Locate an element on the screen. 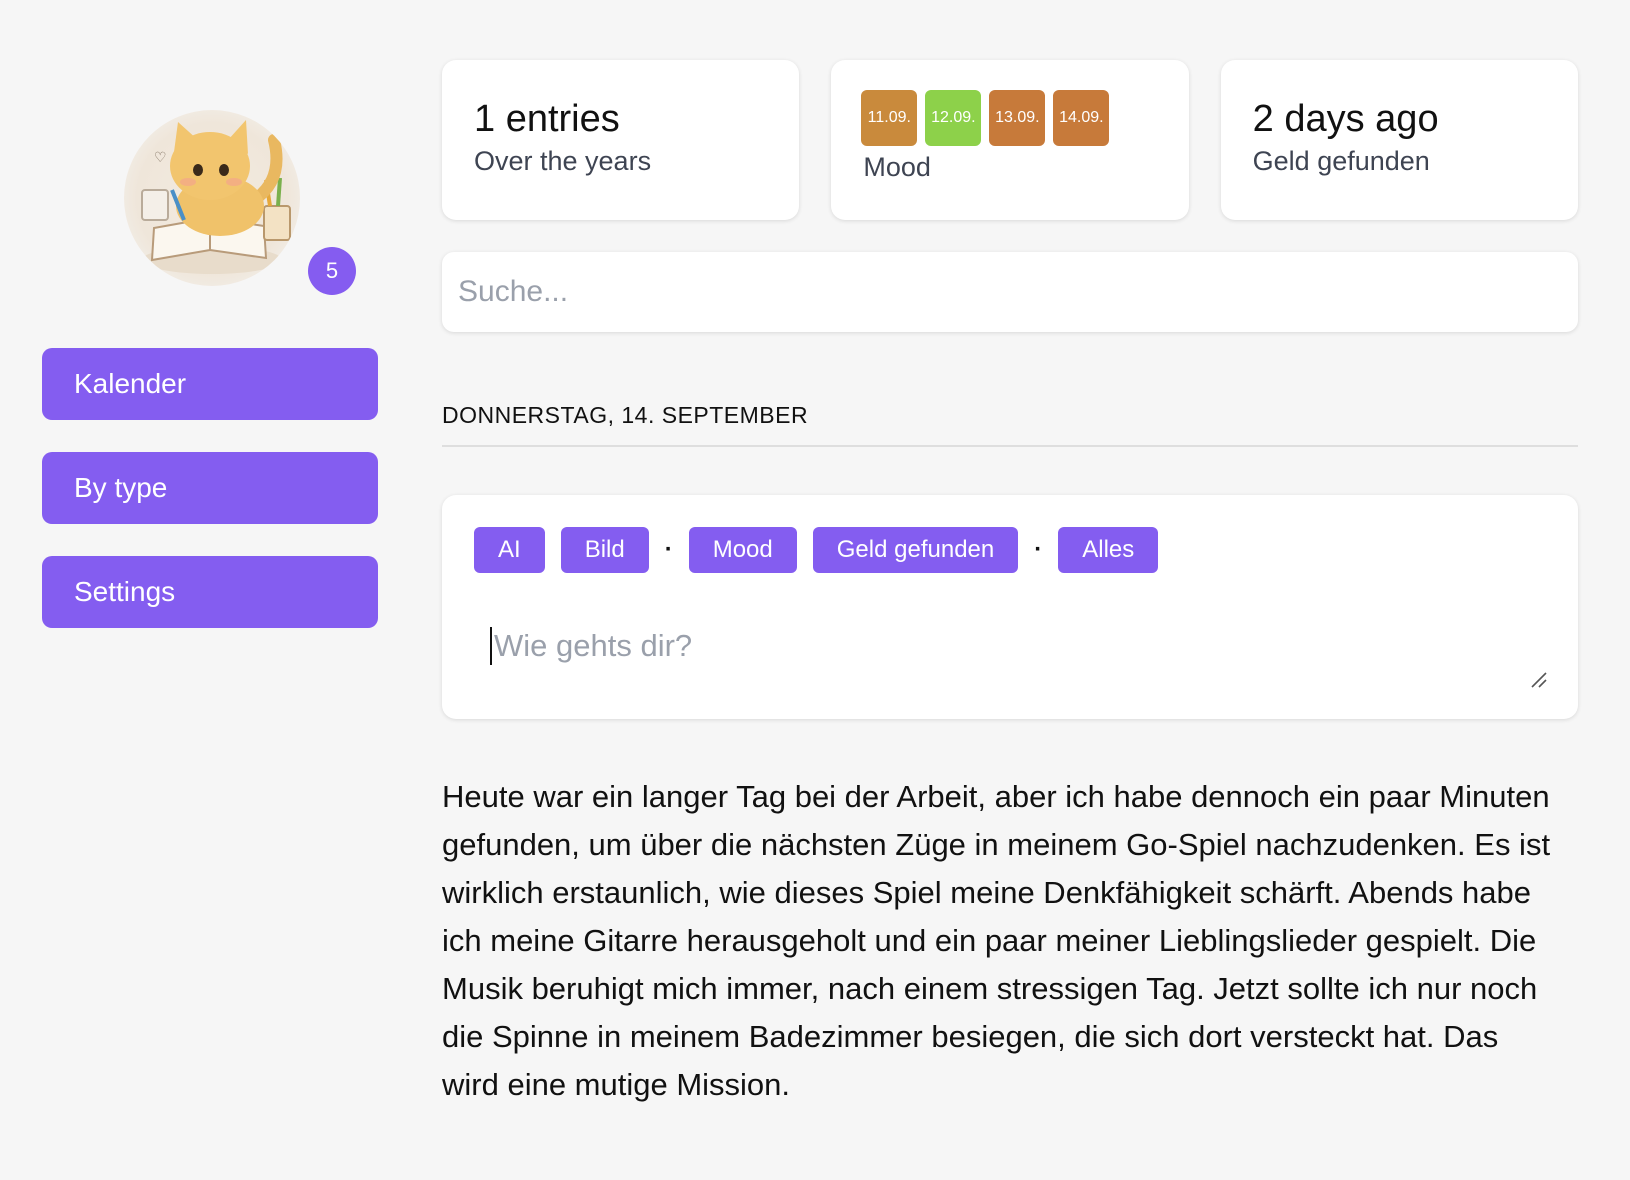  tag-alles-button: Alles is located at coordinates (1108, 550).